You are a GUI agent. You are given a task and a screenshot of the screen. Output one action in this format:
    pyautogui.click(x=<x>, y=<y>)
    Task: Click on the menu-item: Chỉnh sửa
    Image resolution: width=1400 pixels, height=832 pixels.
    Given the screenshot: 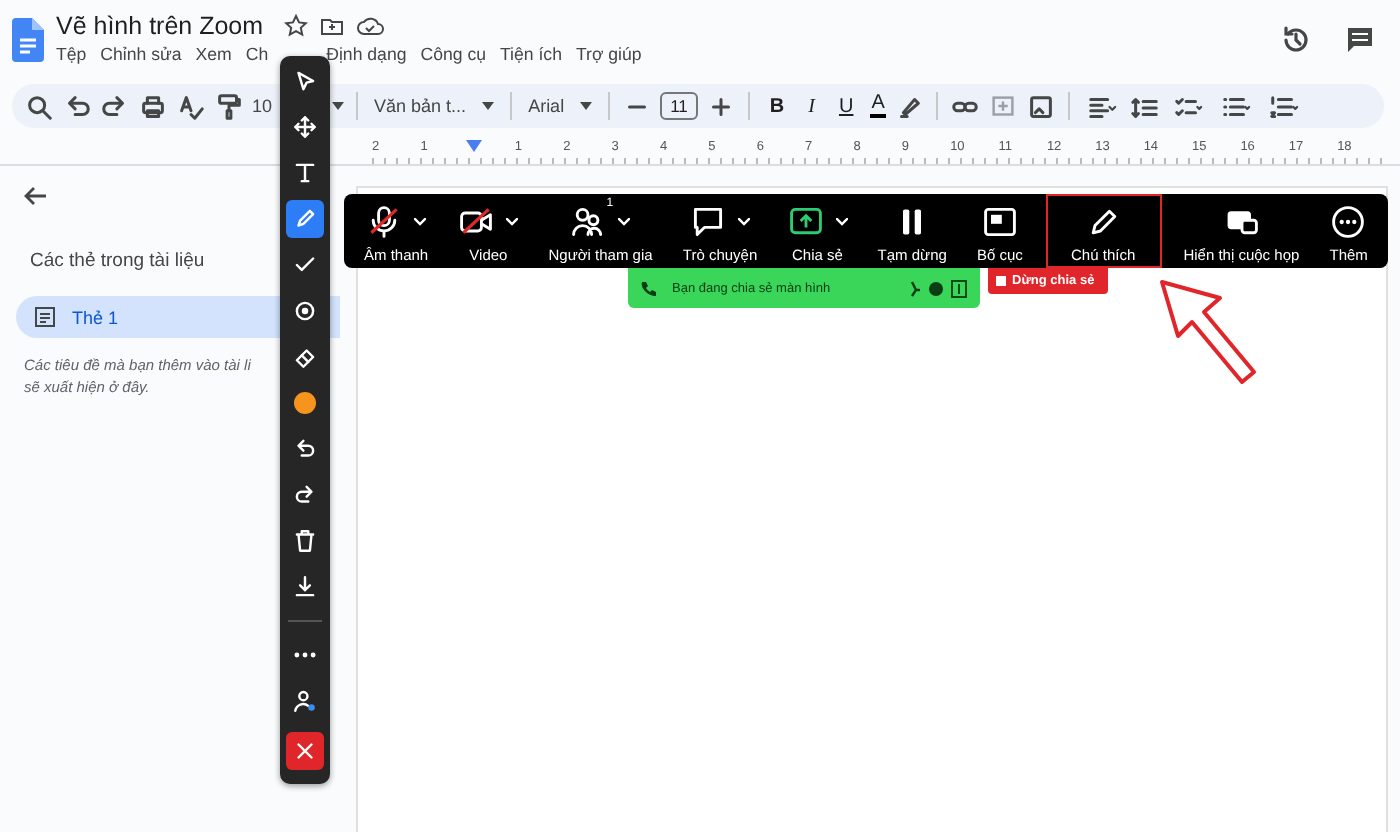 What is the action you would take?
    pyautogui.click(x=141, y=54)
    